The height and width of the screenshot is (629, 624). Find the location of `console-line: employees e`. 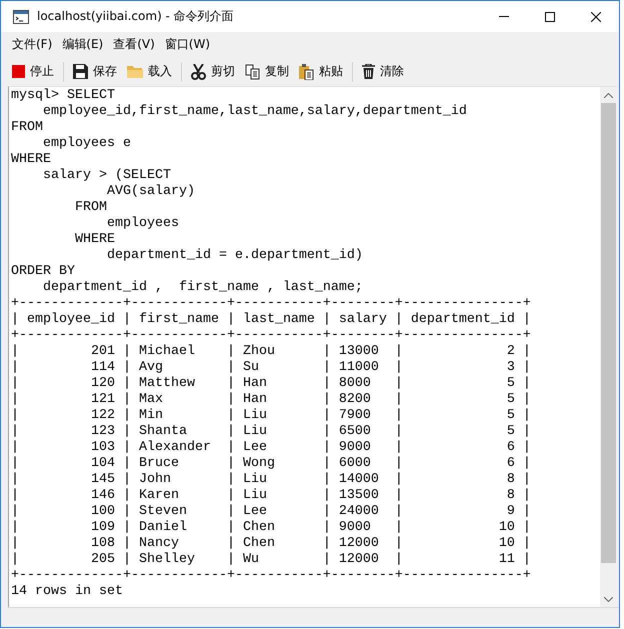

console-line: employees e is located at coordinates (86, 144).